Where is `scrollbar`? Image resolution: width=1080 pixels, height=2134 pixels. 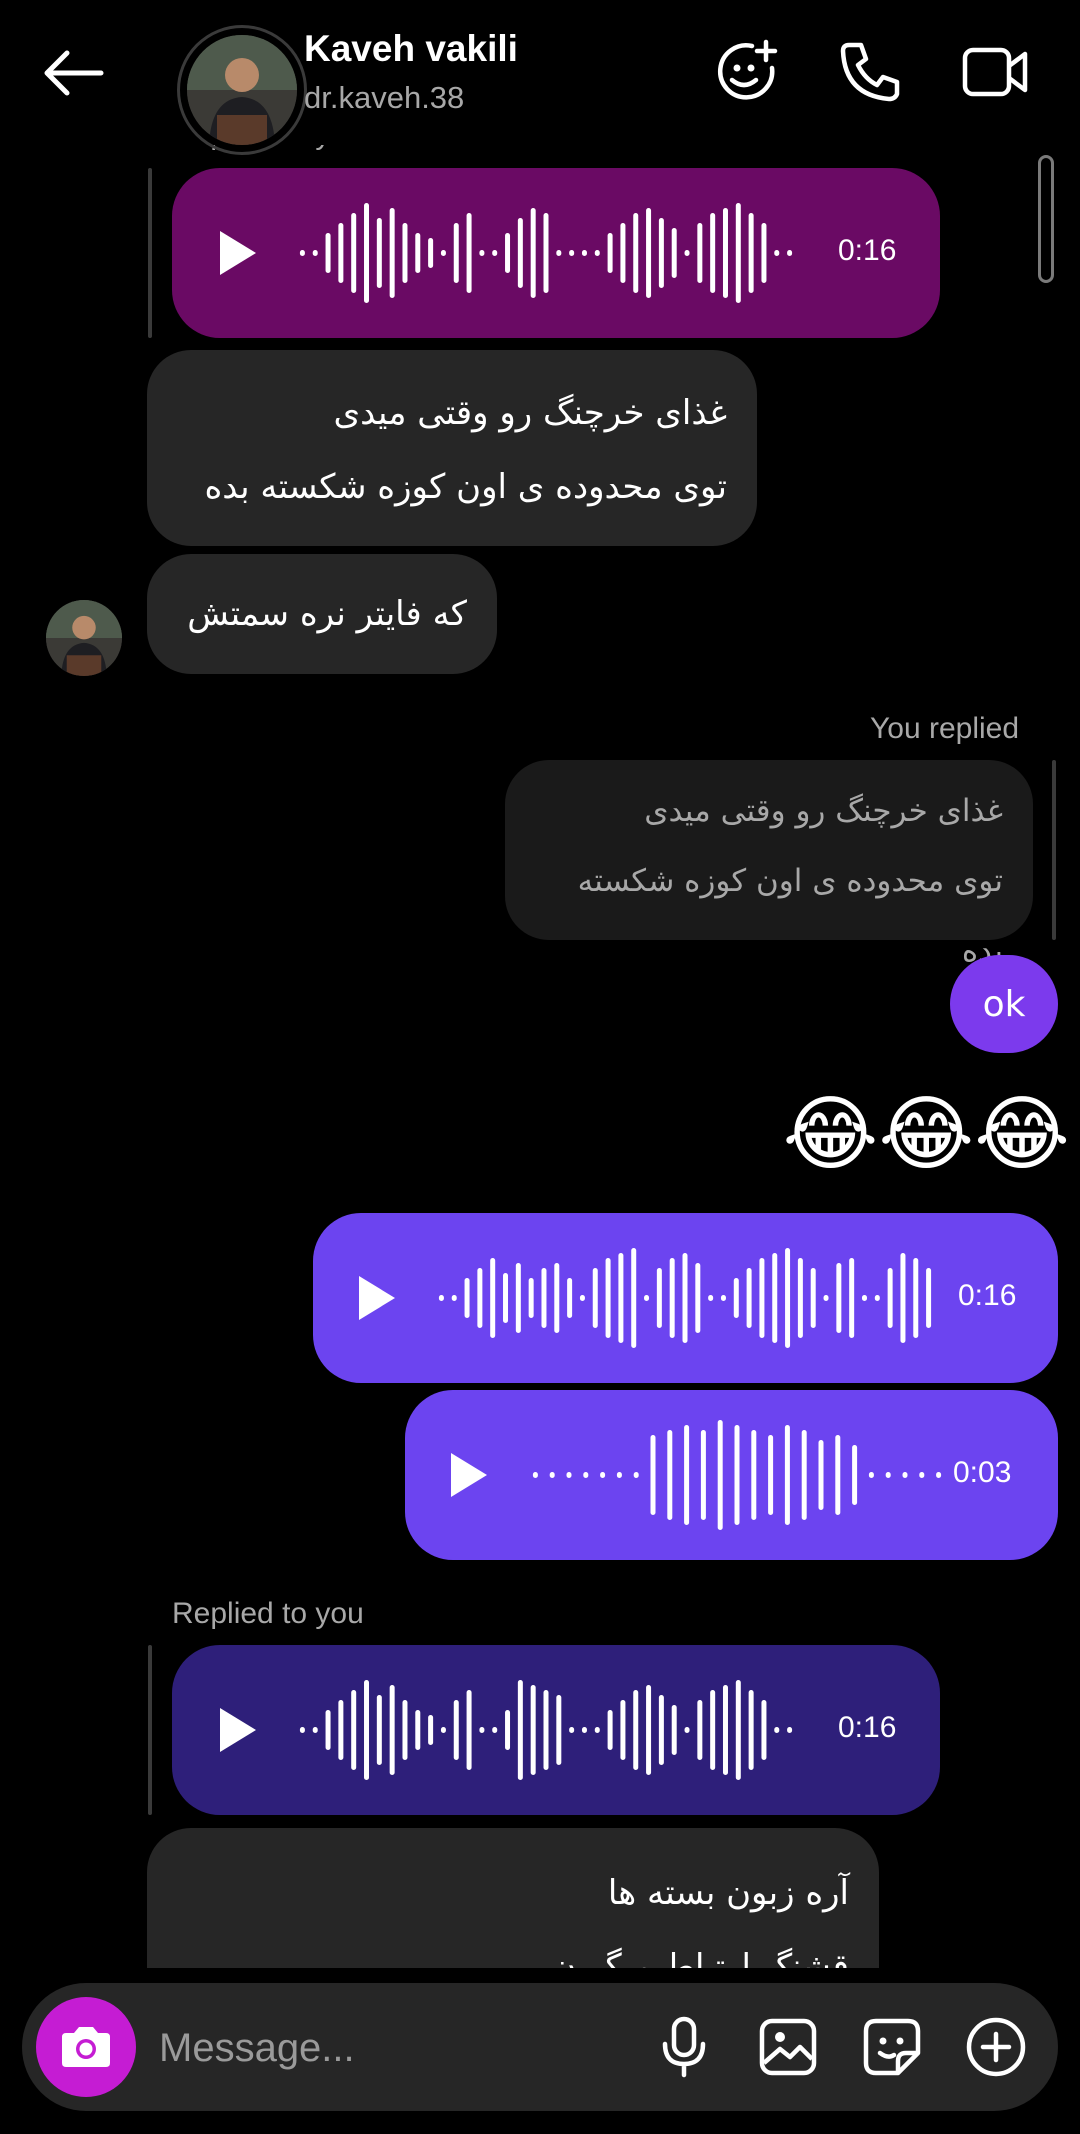
scrollbar is located at coordinates (1046, 219).